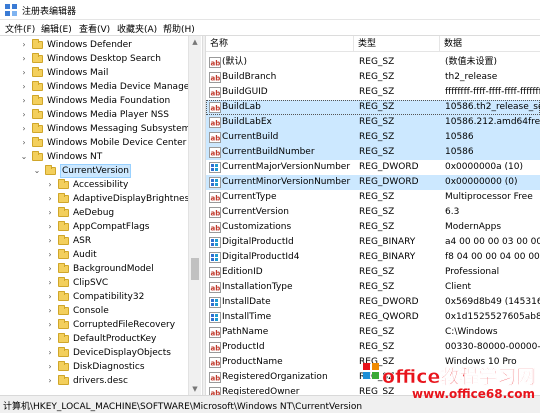  I want to click on value-row: ab RegisteredOwner REG_SZ, so click(373, 390).